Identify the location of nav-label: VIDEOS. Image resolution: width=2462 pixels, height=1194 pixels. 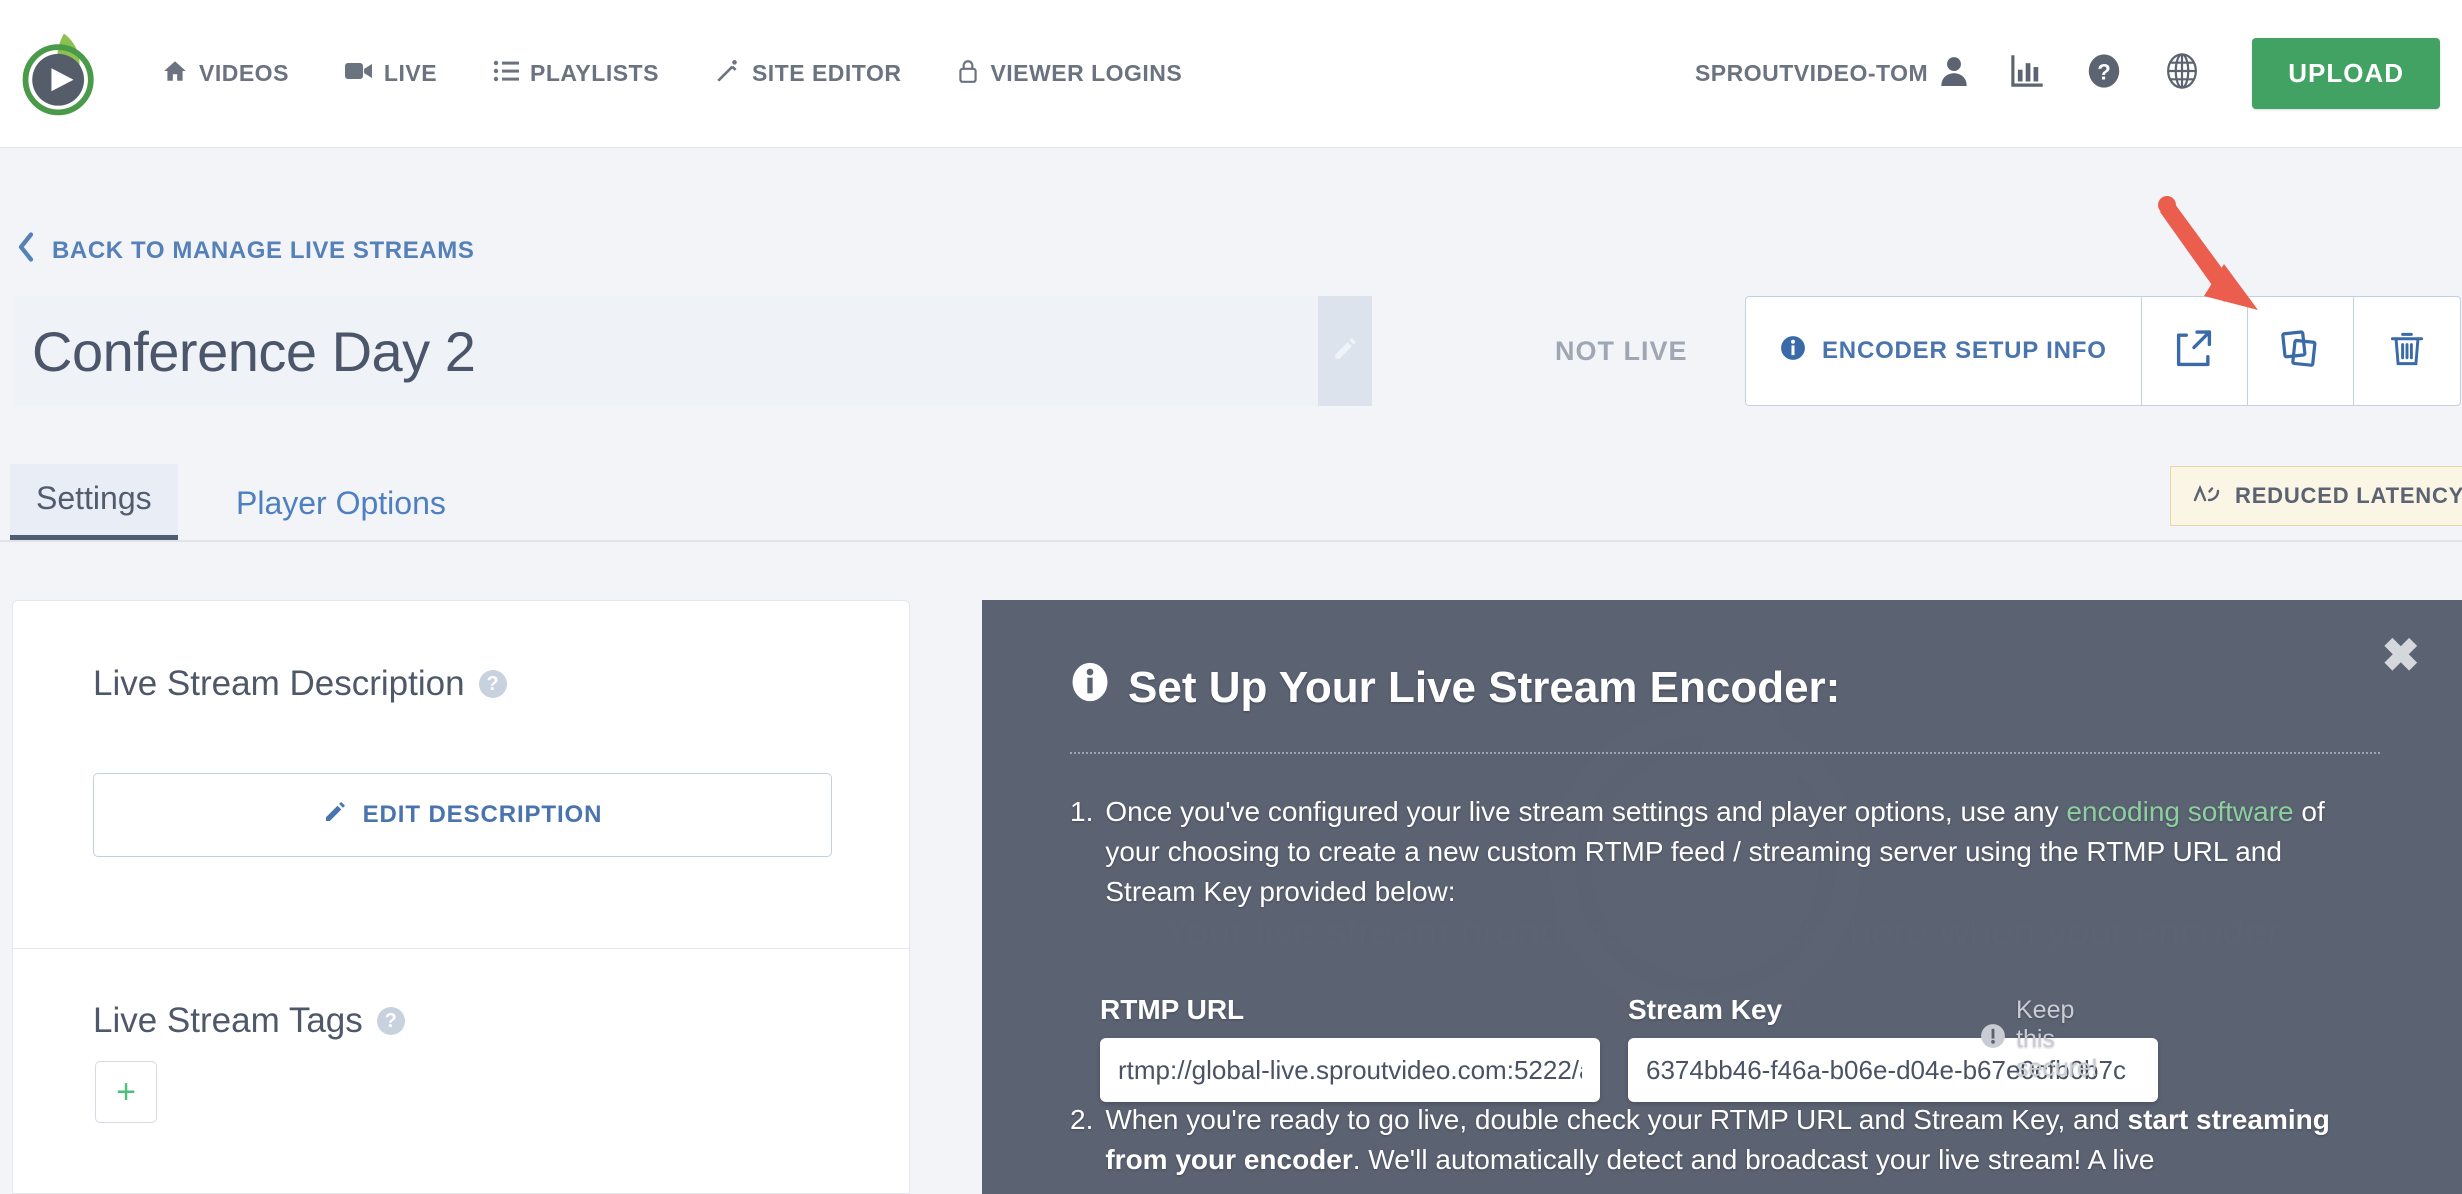
(244, 73).